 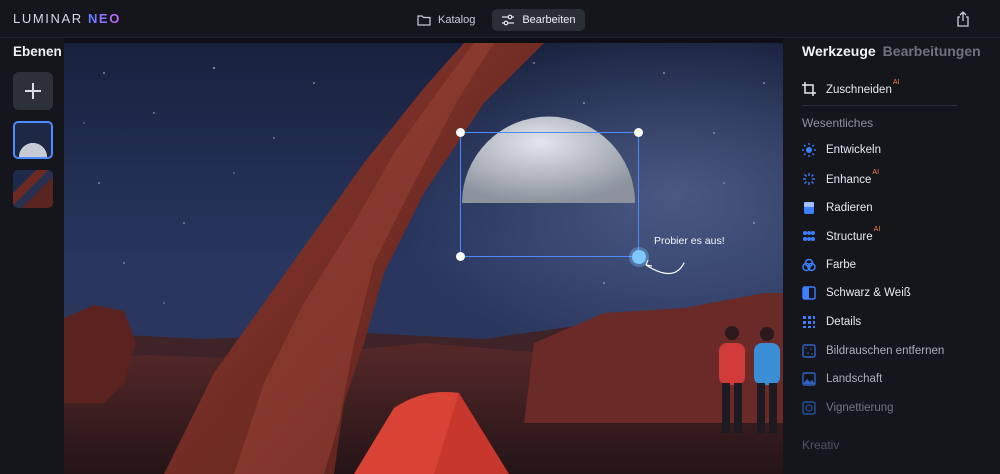 What do you see at coordinates (457, 20) in the screenshot?
I see `tab-label: Katalog` at bounding box center [457, 20].